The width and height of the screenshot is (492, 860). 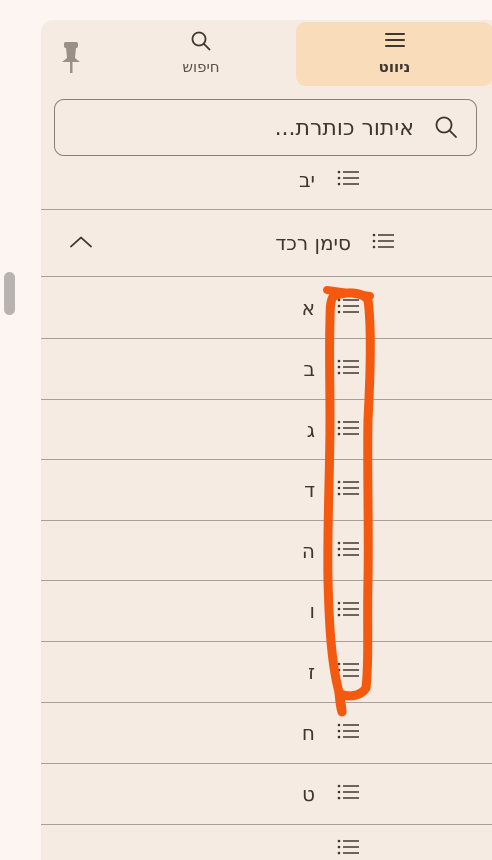 What do you see at coordinates (266, 369) in the screenshot?
I see `list-item: ב` at bounding box center [266, 369].